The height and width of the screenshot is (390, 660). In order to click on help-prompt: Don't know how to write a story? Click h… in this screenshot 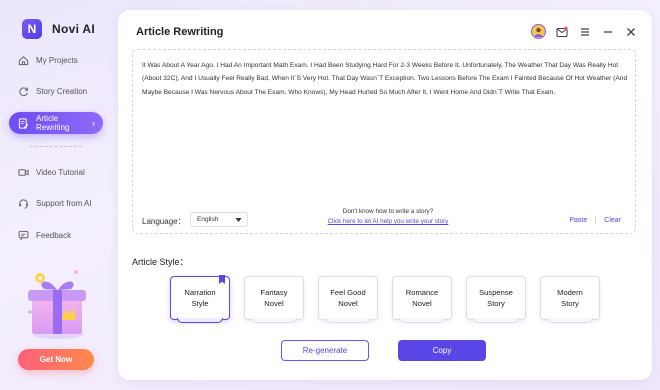, I will do `click(388, 216)`.